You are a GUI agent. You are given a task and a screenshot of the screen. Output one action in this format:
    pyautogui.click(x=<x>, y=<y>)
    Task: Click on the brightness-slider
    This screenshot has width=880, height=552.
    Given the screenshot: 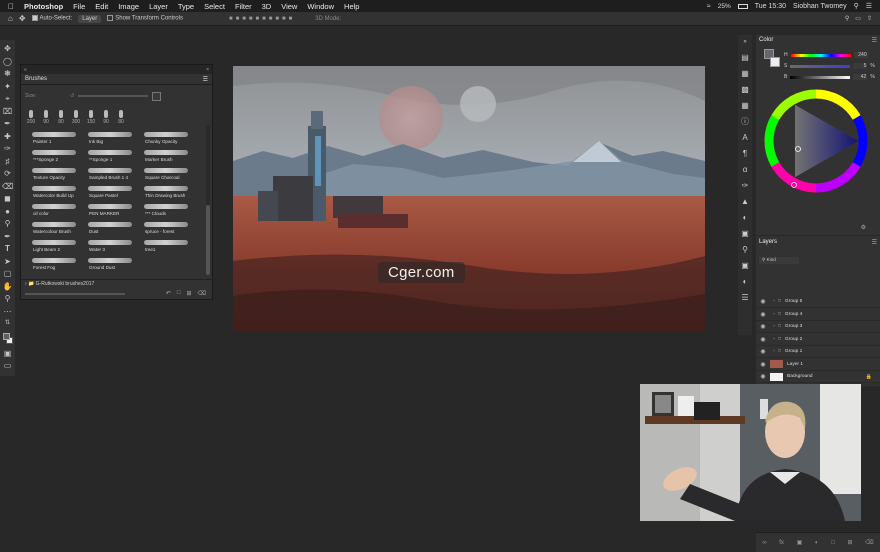 What is the action you would take?
    pyautogui.click(x=820, y=77)
    